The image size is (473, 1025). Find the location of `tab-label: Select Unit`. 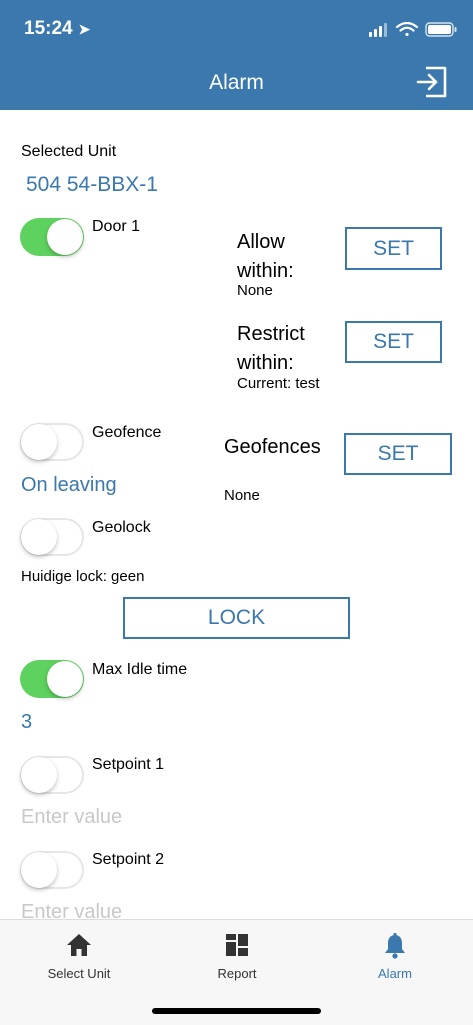

tab-label: Select Unit is located at coordinates (79, 973).